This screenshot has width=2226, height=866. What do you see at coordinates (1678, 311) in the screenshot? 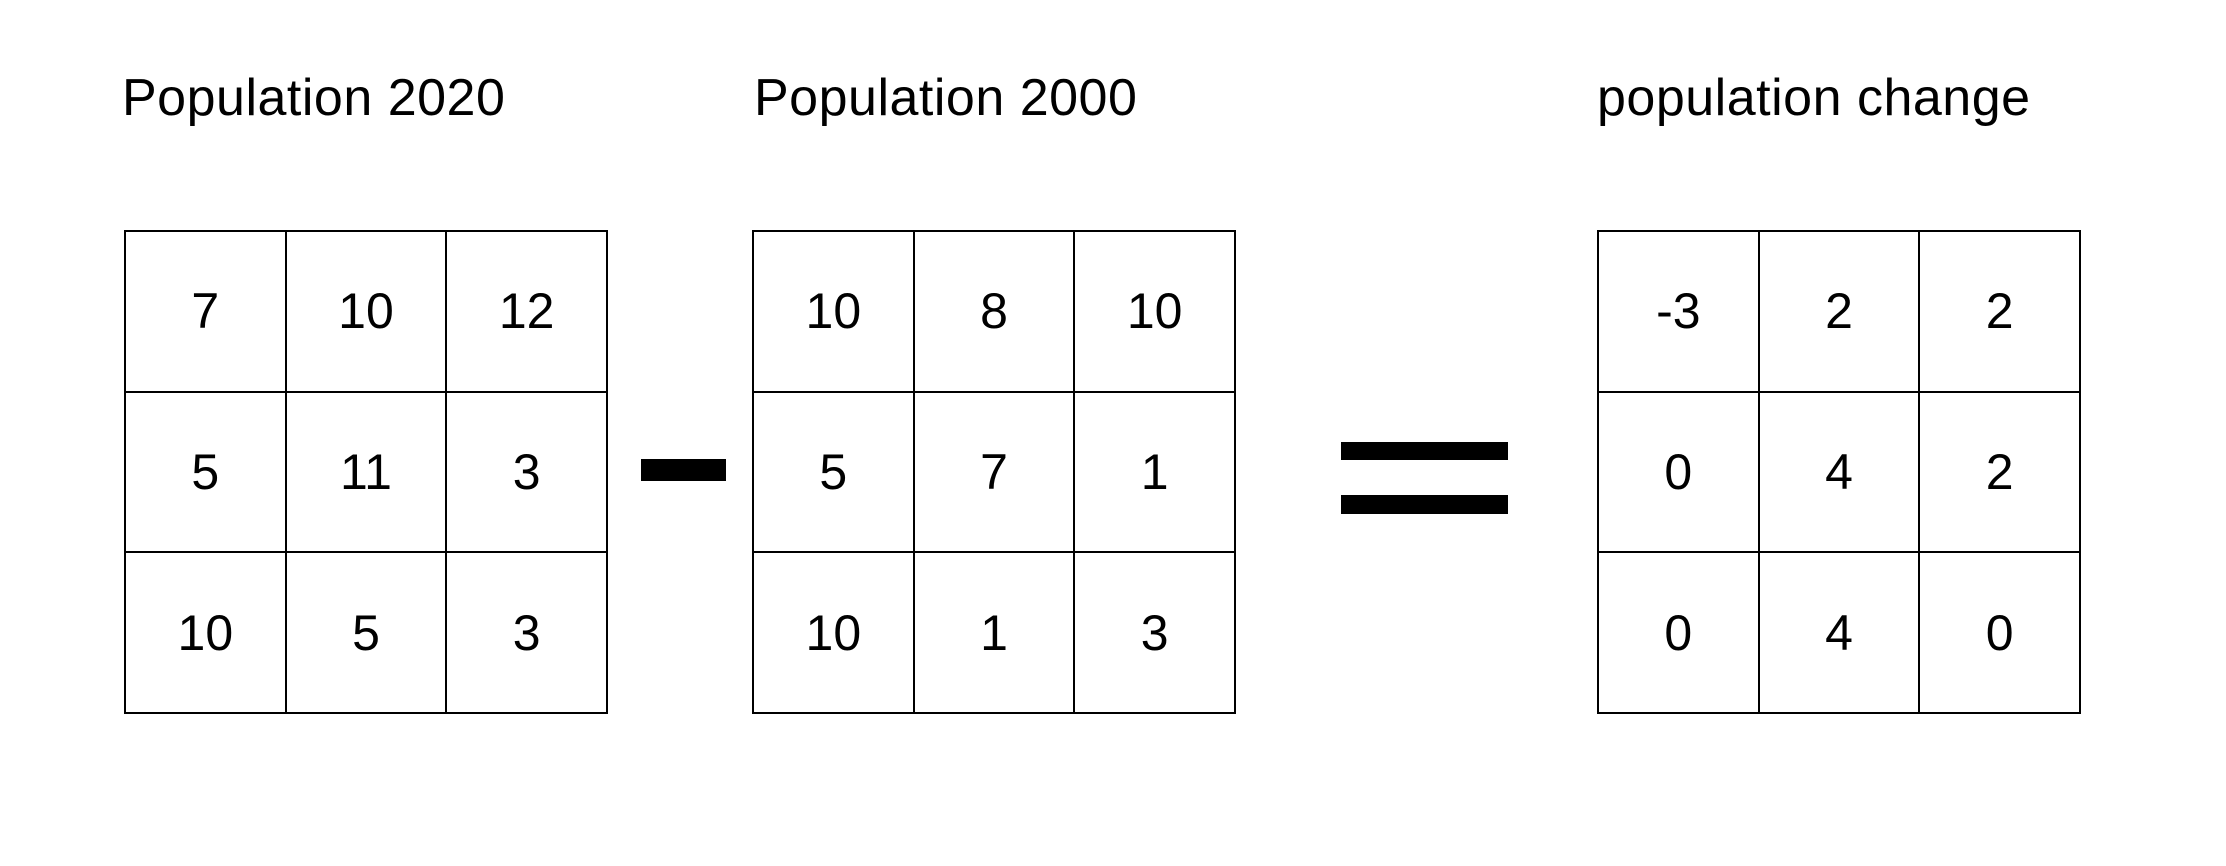
I see `matrix-cell: -3` at bounding box center [1678, 311].